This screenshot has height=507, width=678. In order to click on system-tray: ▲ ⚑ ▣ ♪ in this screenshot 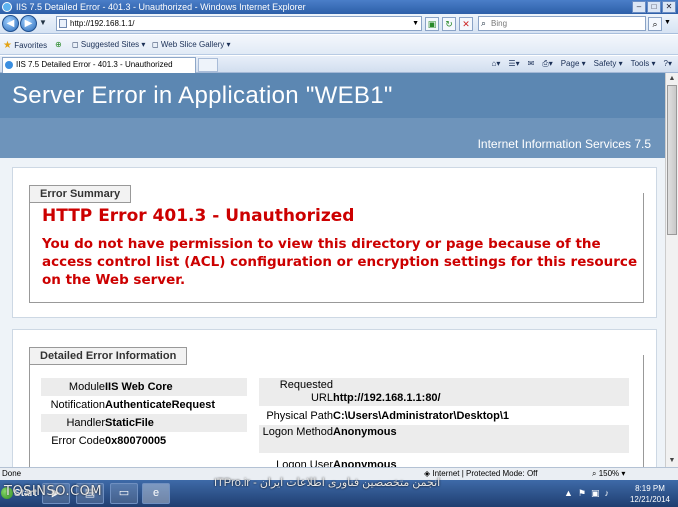, I will do `click(586, 493)`.